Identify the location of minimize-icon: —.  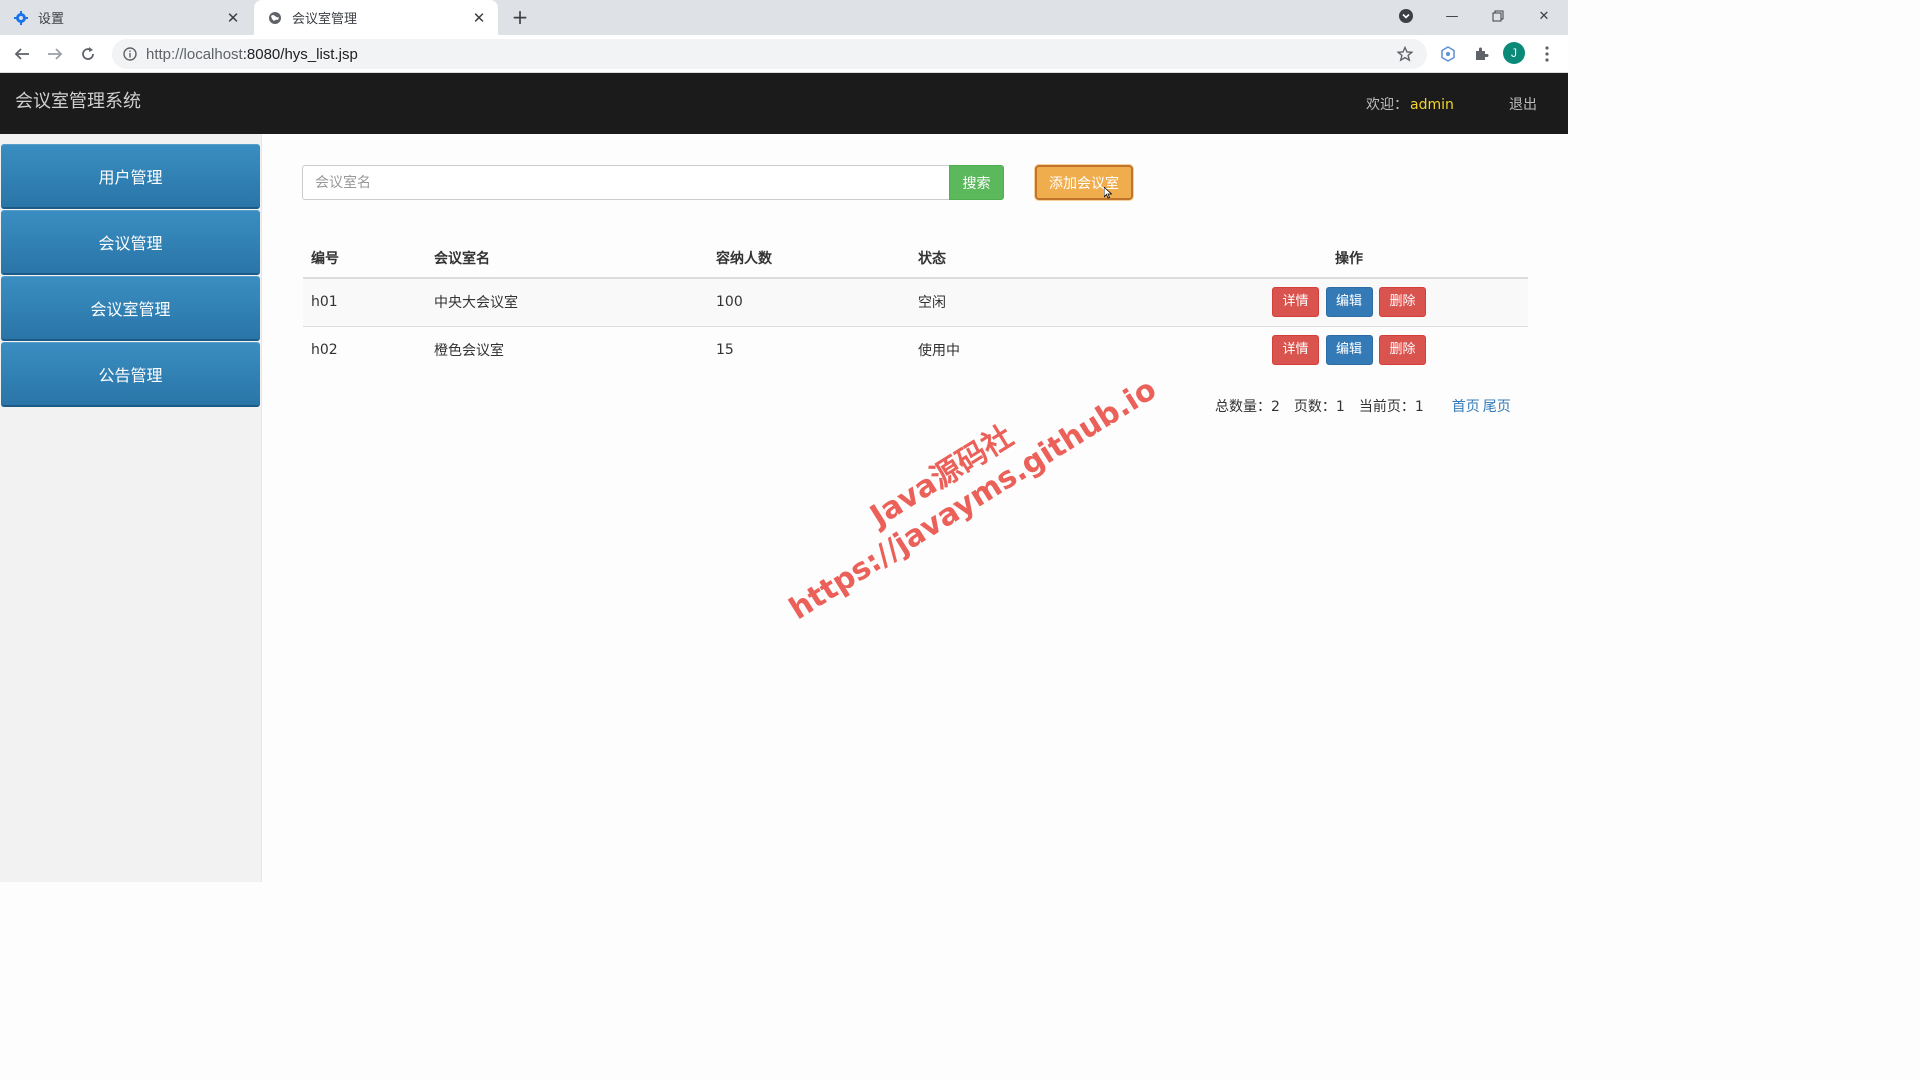
(1452, 16).